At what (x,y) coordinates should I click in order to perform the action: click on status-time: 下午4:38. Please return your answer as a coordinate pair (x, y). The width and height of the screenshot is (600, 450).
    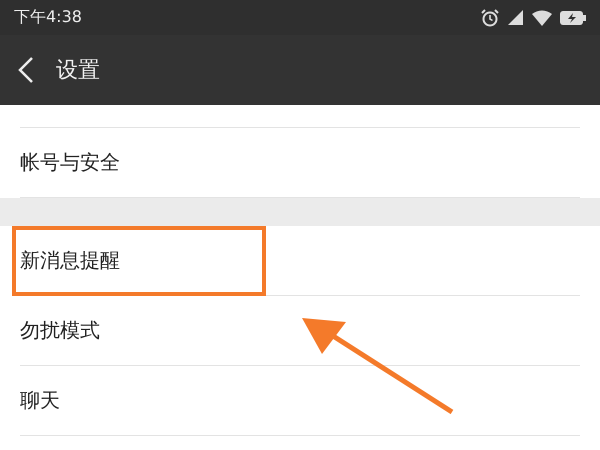
    Looking at the image, I should click on (48, 17).